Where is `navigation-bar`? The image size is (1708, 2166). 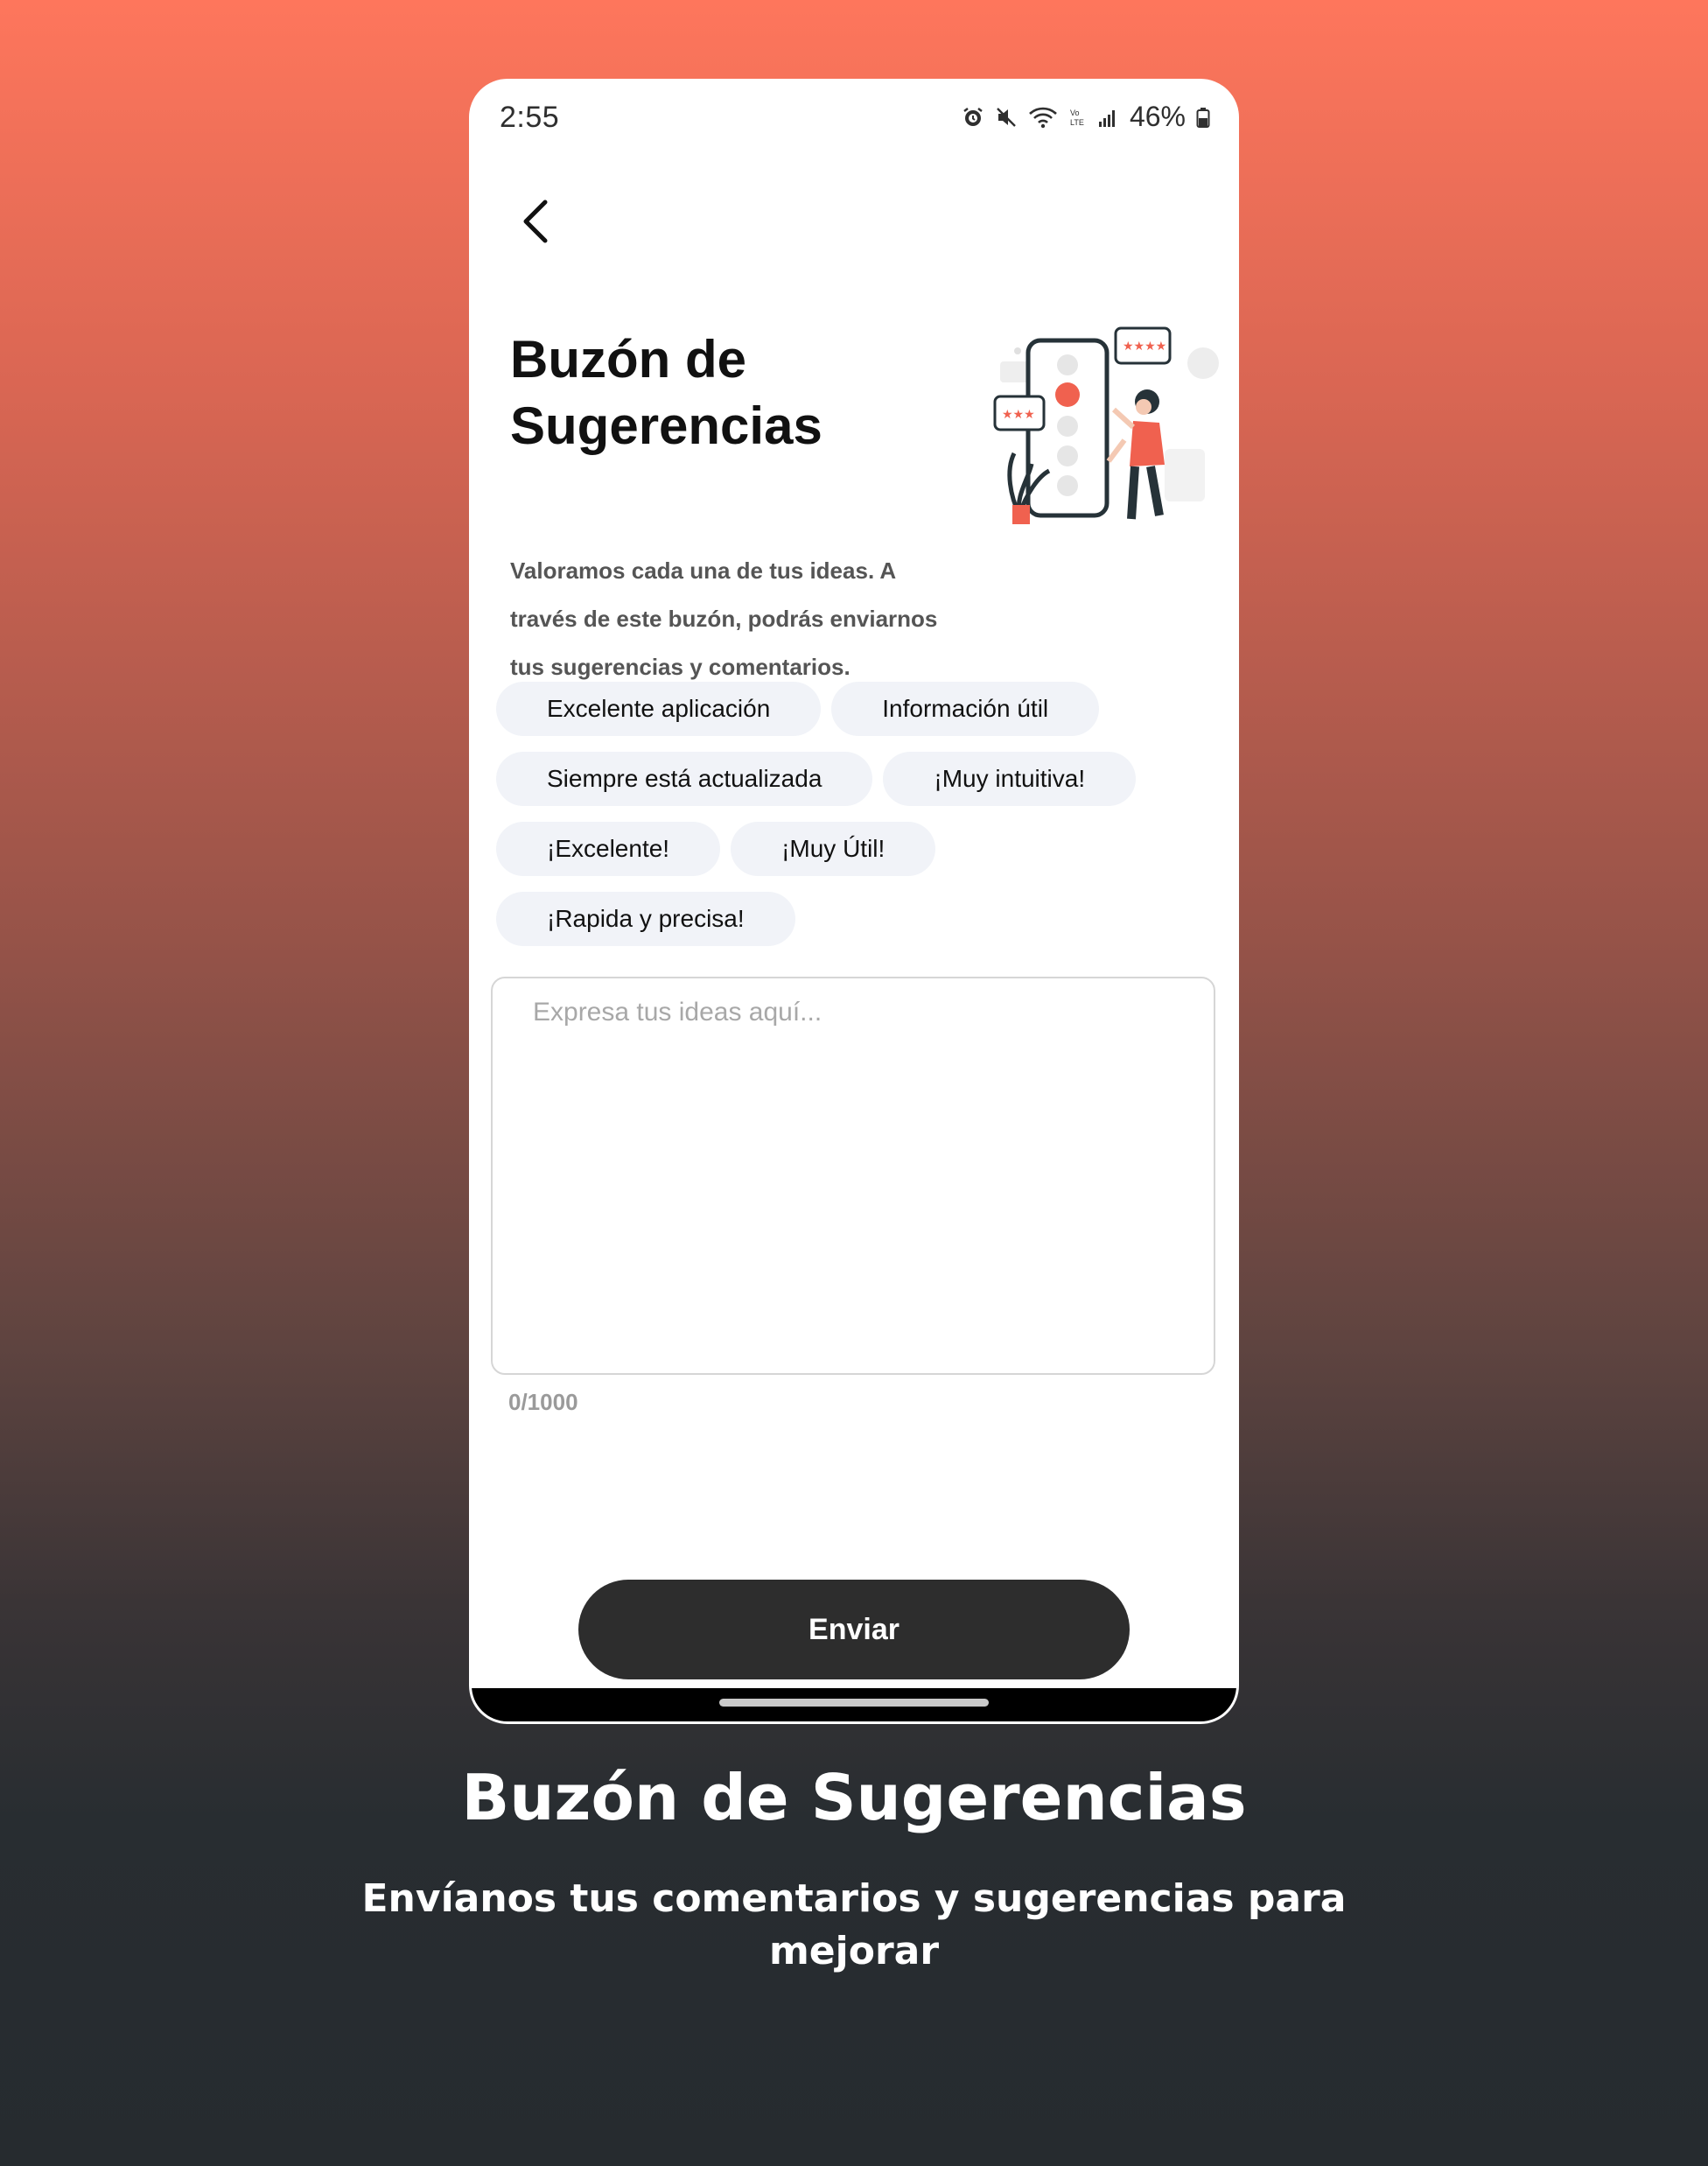
navigation-bar is located at coordinates (854, 1704).